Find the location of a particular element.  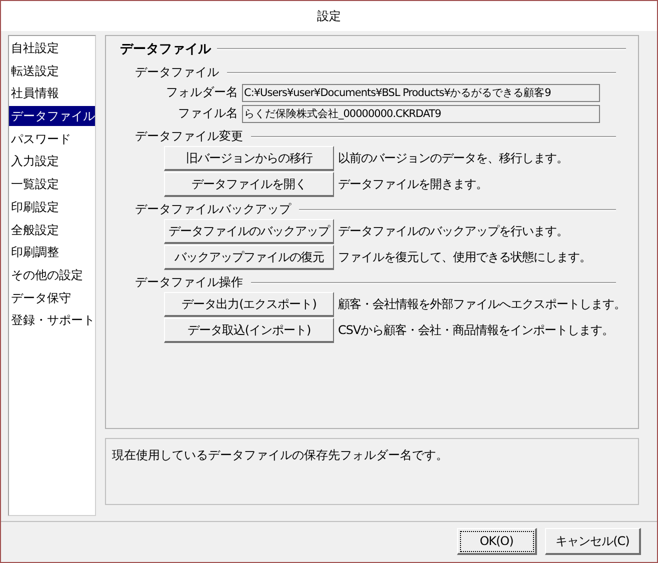

action-button: バックアップファイルの復元 is located at coordinates (249, 257).